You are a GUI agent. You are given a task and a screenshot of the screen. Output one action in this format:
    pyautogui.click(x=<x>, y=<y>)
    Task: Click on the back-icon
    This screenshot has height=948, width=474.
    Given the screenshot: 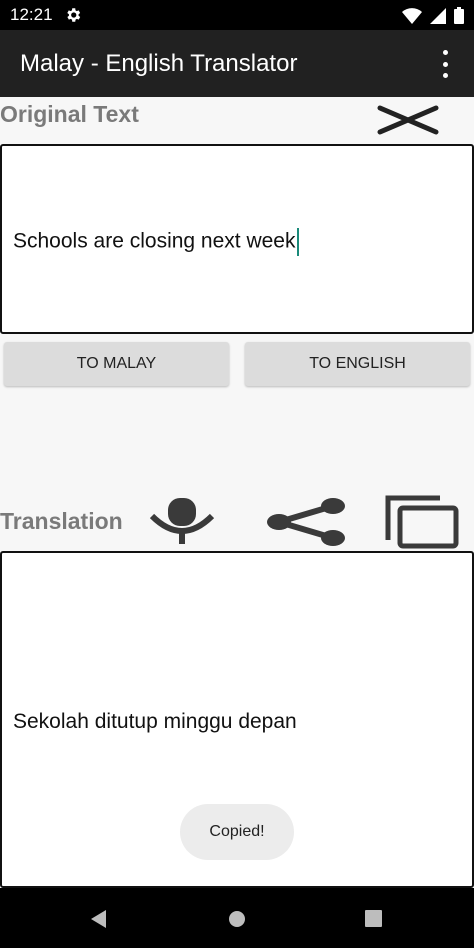 What is the action you would take?
    pyautogui.click(x=98, y=921)
    